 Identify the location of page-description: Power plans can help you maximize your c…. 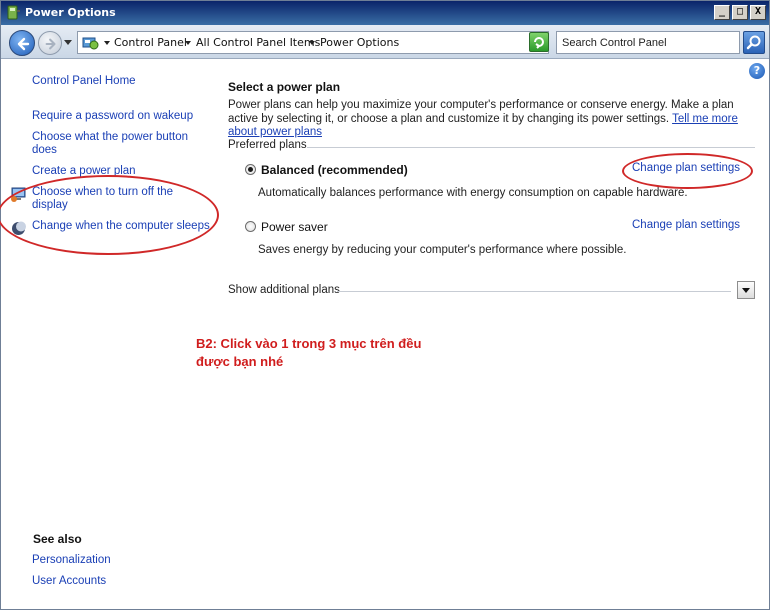
(493, 119).